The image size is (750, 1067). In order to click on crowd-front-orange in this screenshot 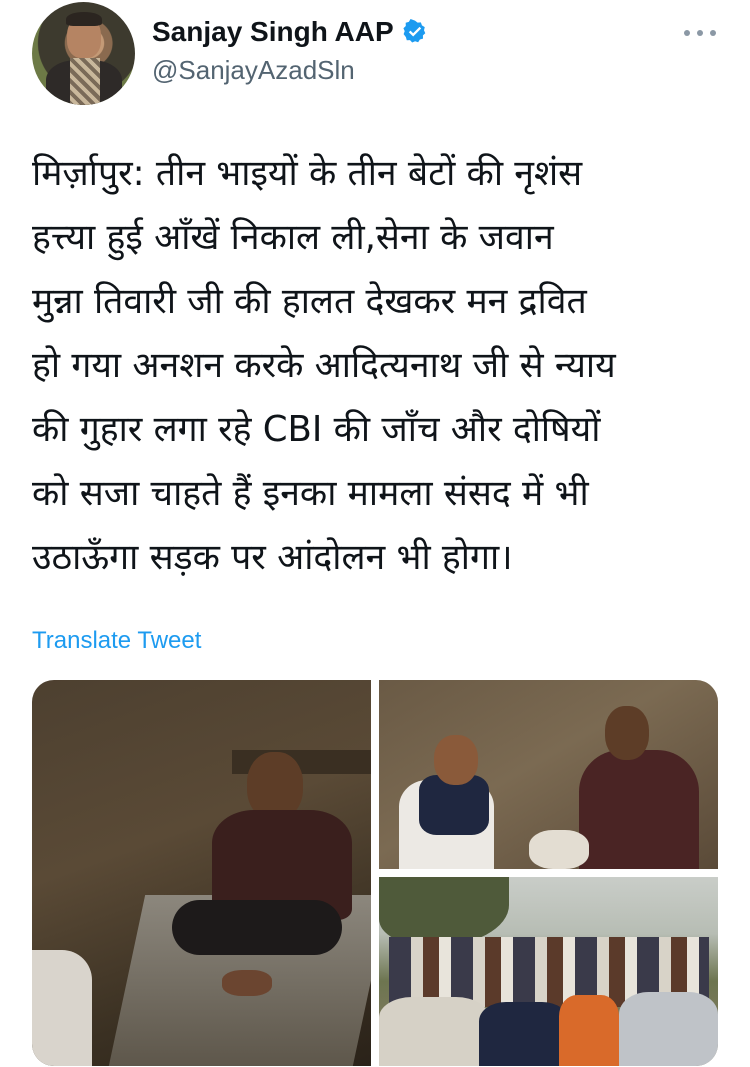, I will do `click(589, 1030)`.